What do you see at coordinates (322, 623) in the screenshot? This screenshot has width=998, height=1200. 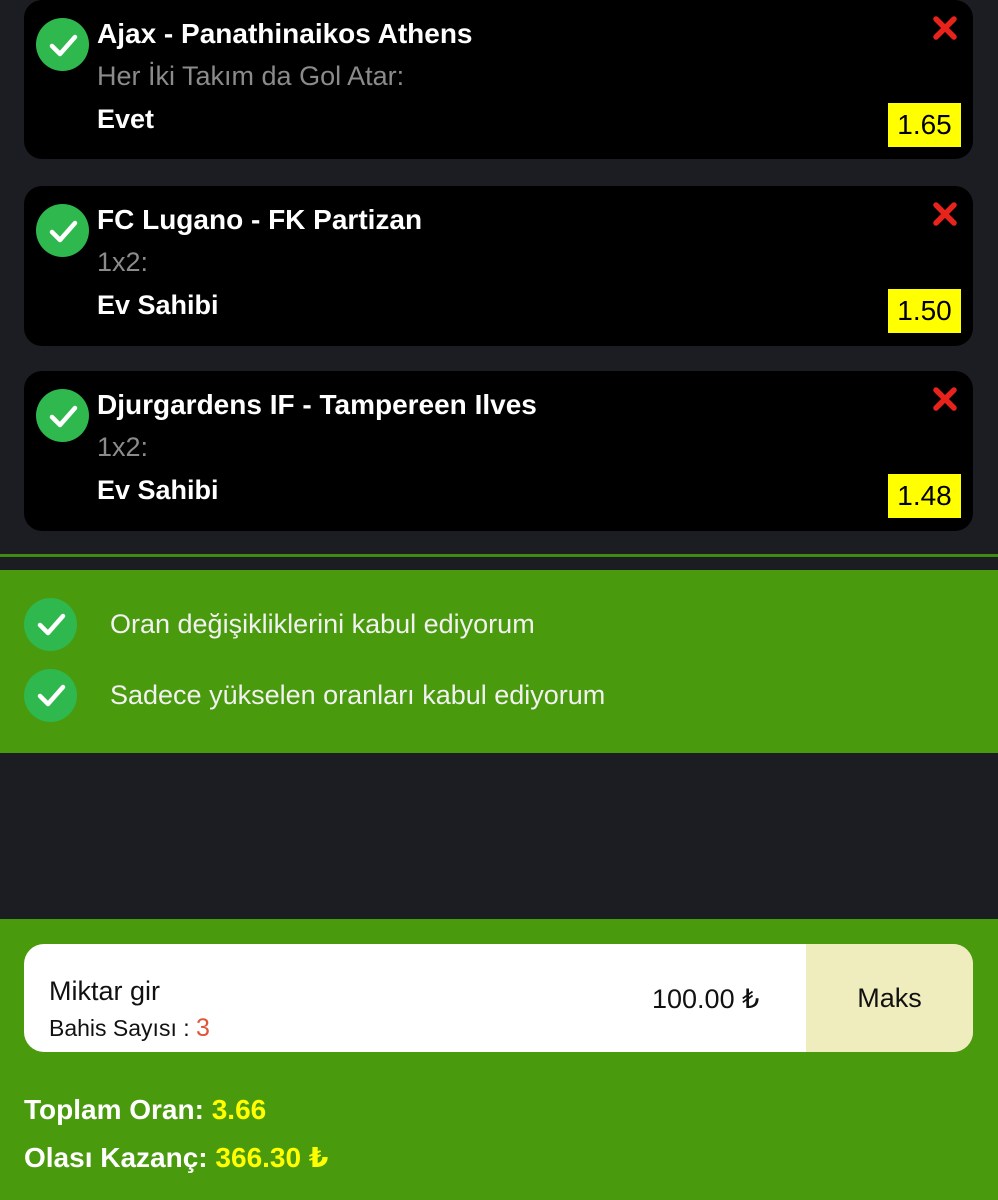 I see `option-label: Oran değişikliklerini kabul ediyorum` at bounding box center [322, 623].